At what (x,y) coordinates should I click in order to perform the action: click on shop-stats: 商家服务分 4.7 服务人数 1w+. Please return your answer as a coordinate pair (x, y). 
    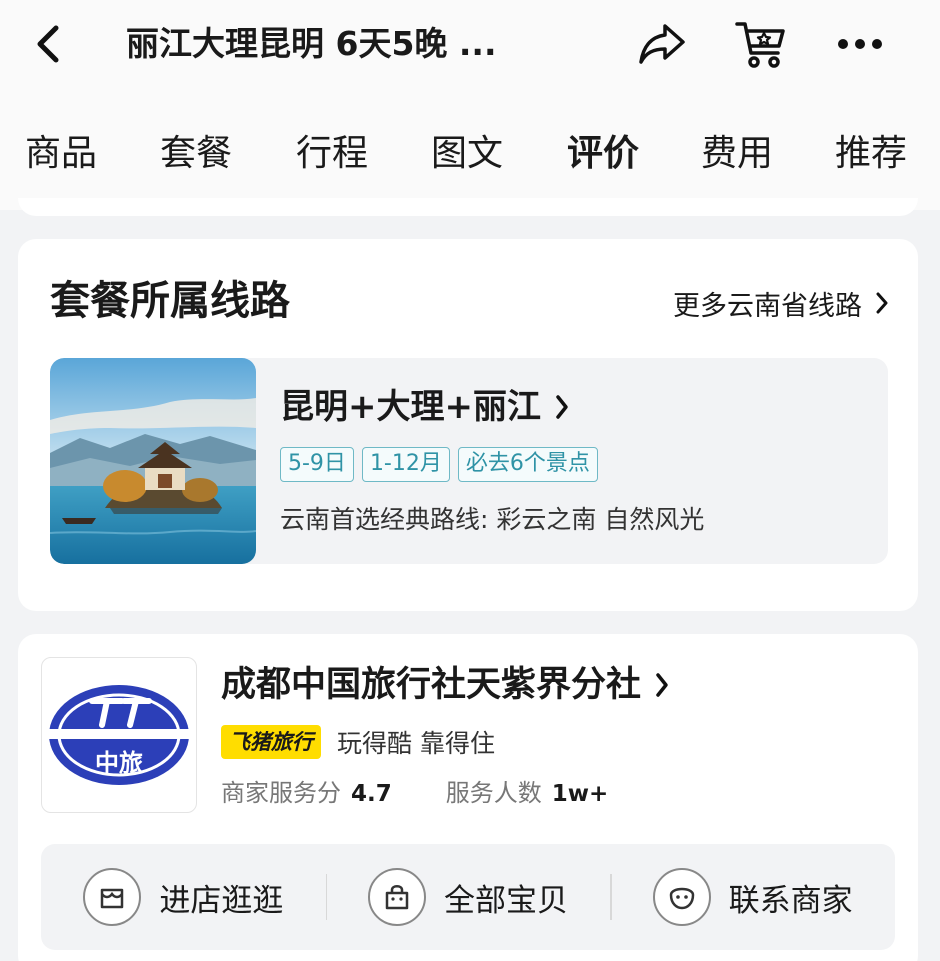
    Looking at the image, I should click on (414, 790).